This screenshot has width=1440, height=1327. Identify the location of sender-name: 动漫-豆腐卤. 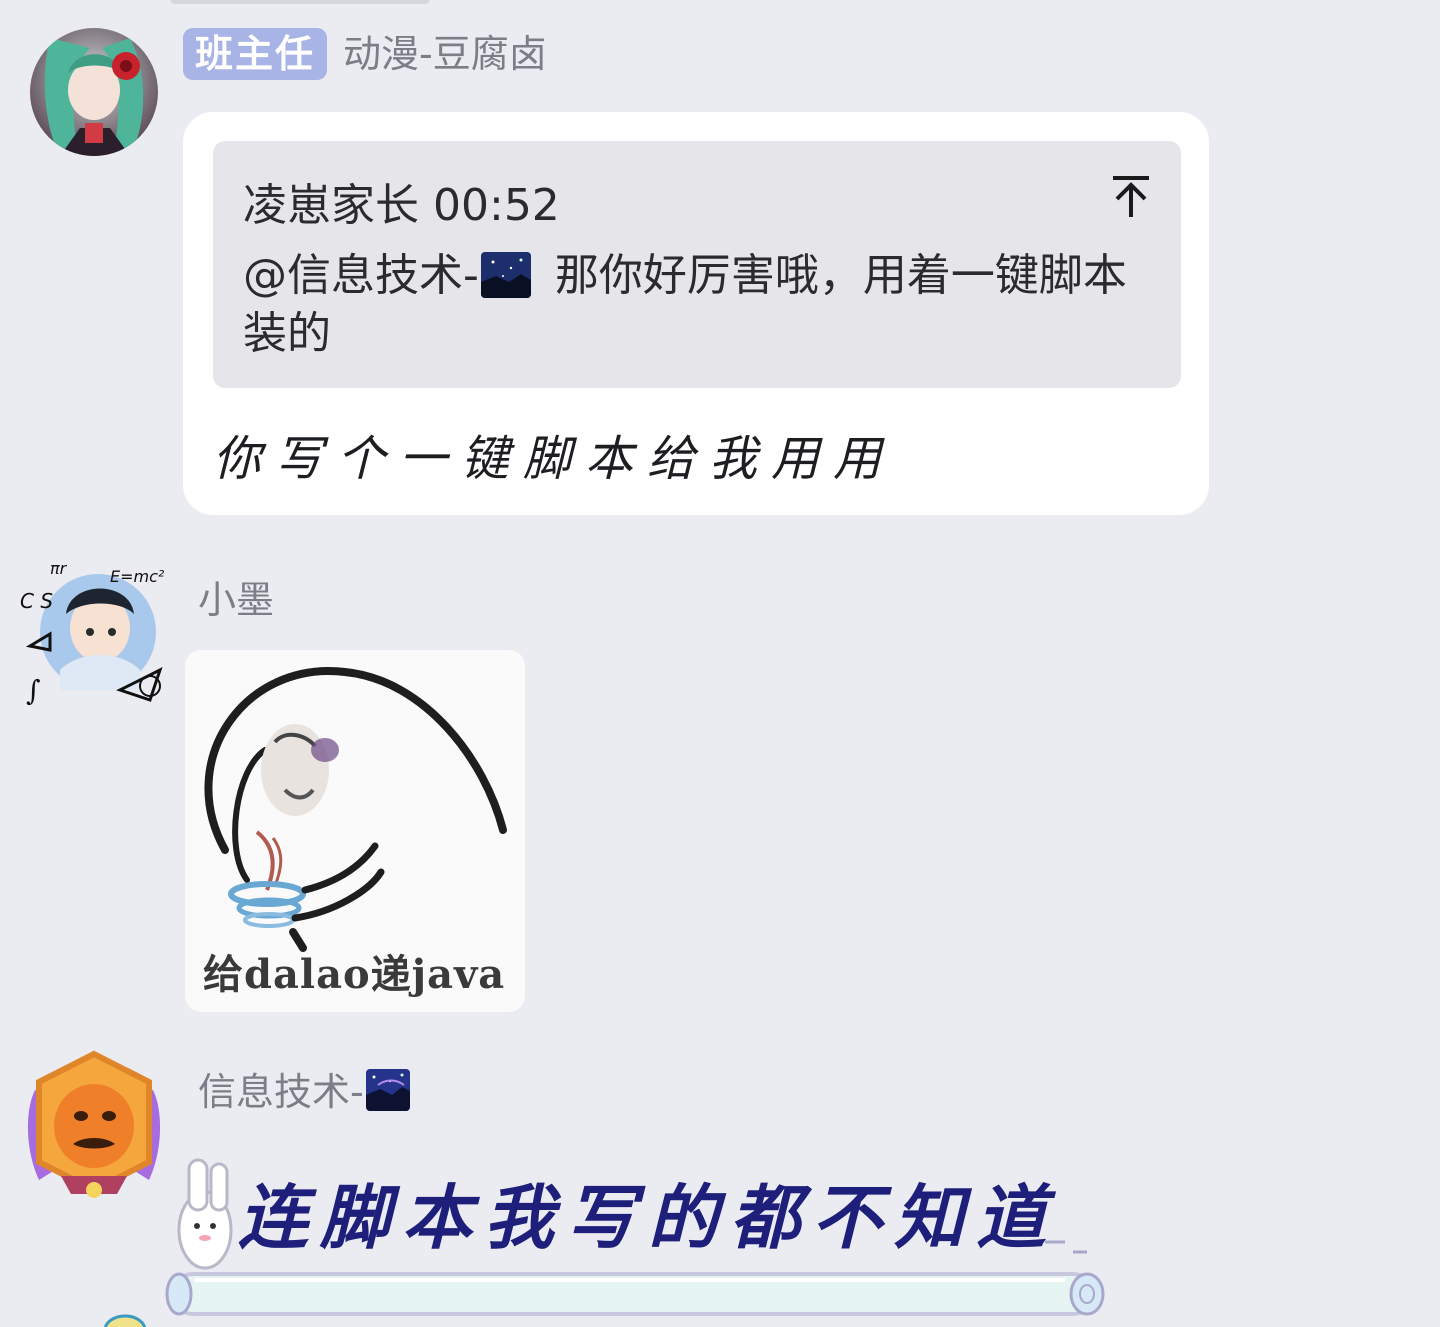
(445, 54).